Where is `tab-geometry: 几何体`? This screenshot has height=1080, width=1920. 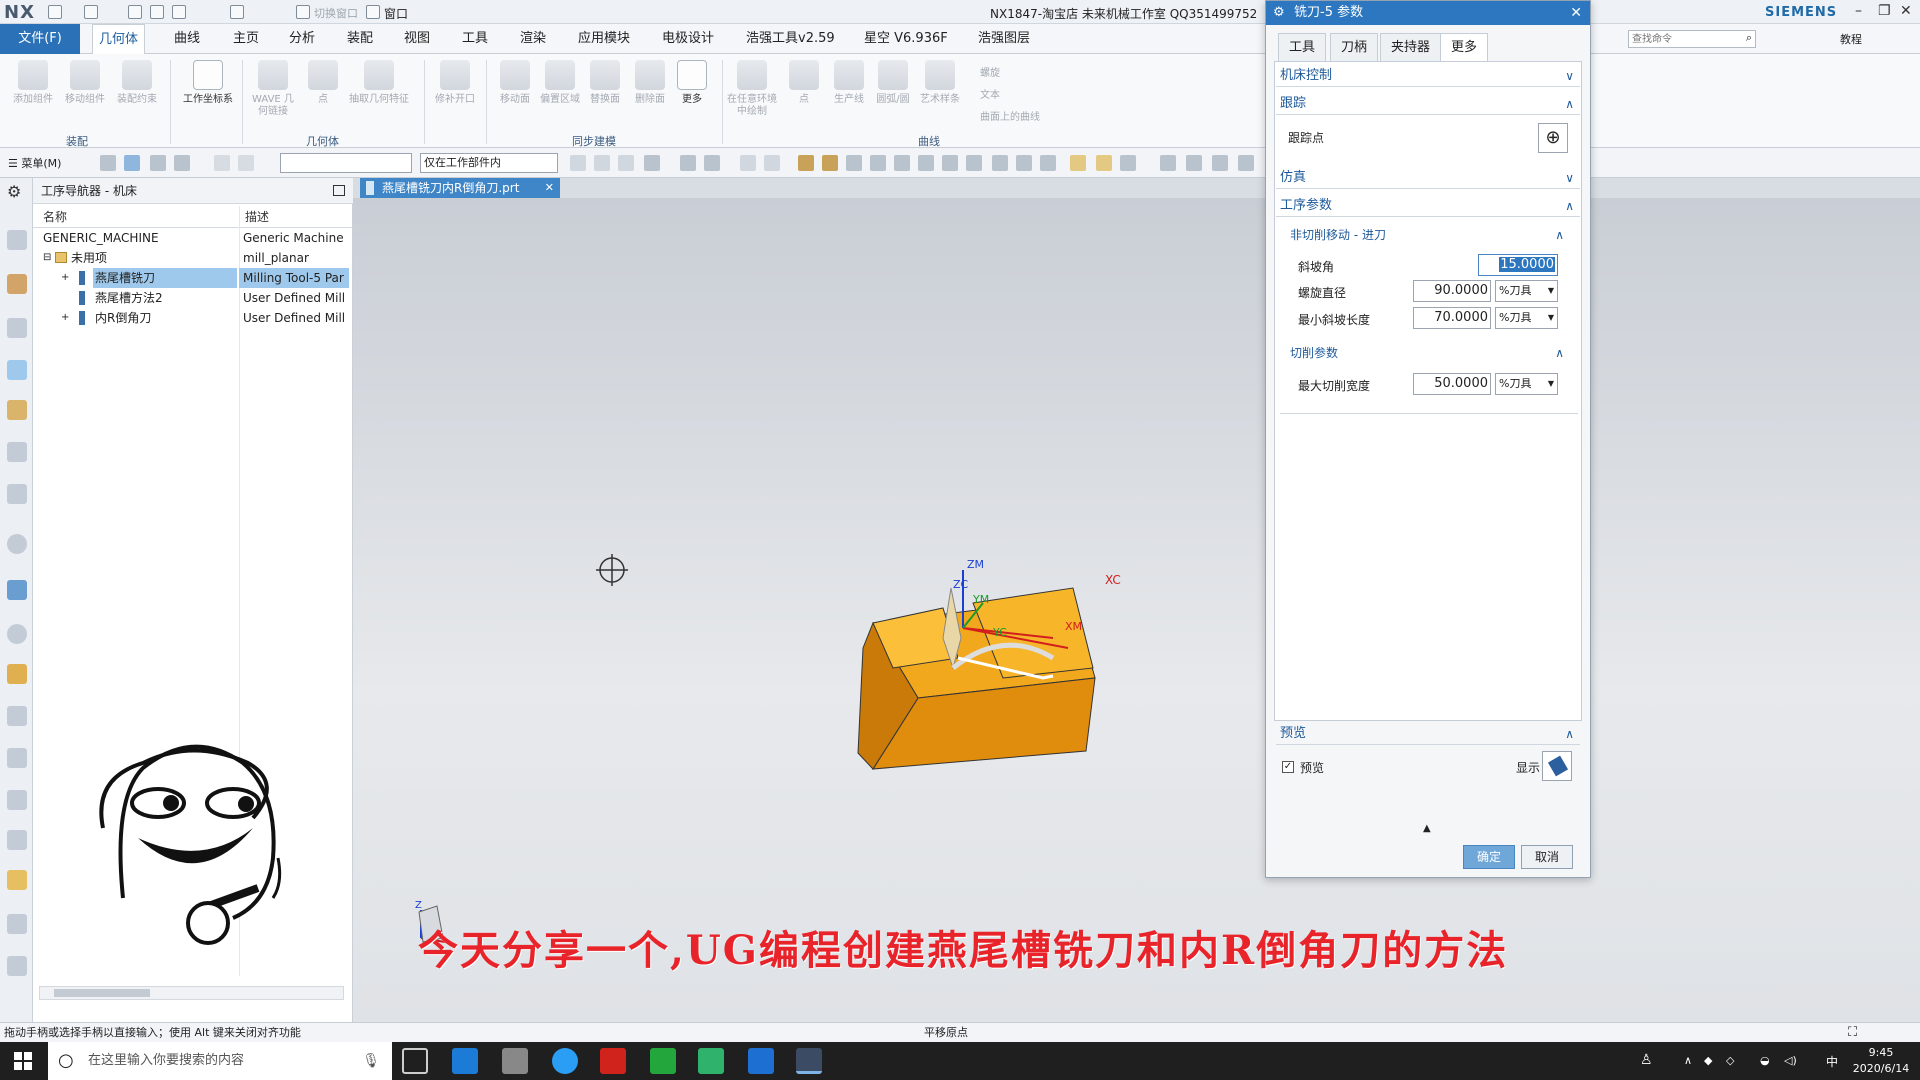 tab-geometry: 几何体 is located at coordinates (119, 39).